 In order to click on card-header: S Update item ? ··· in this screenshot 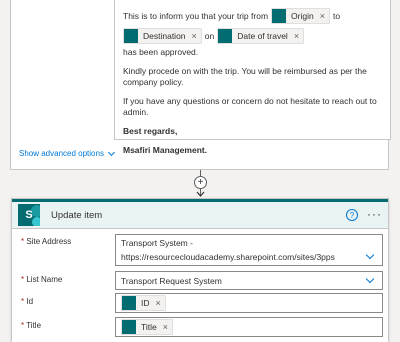, I will do `click(200, 214)`.